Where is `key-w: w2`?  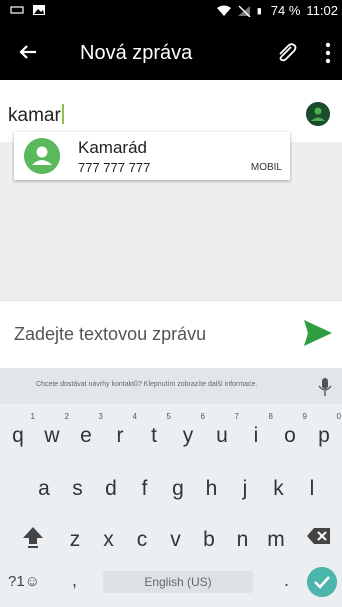
key-w: w2 is located at coordinates (53, 432).